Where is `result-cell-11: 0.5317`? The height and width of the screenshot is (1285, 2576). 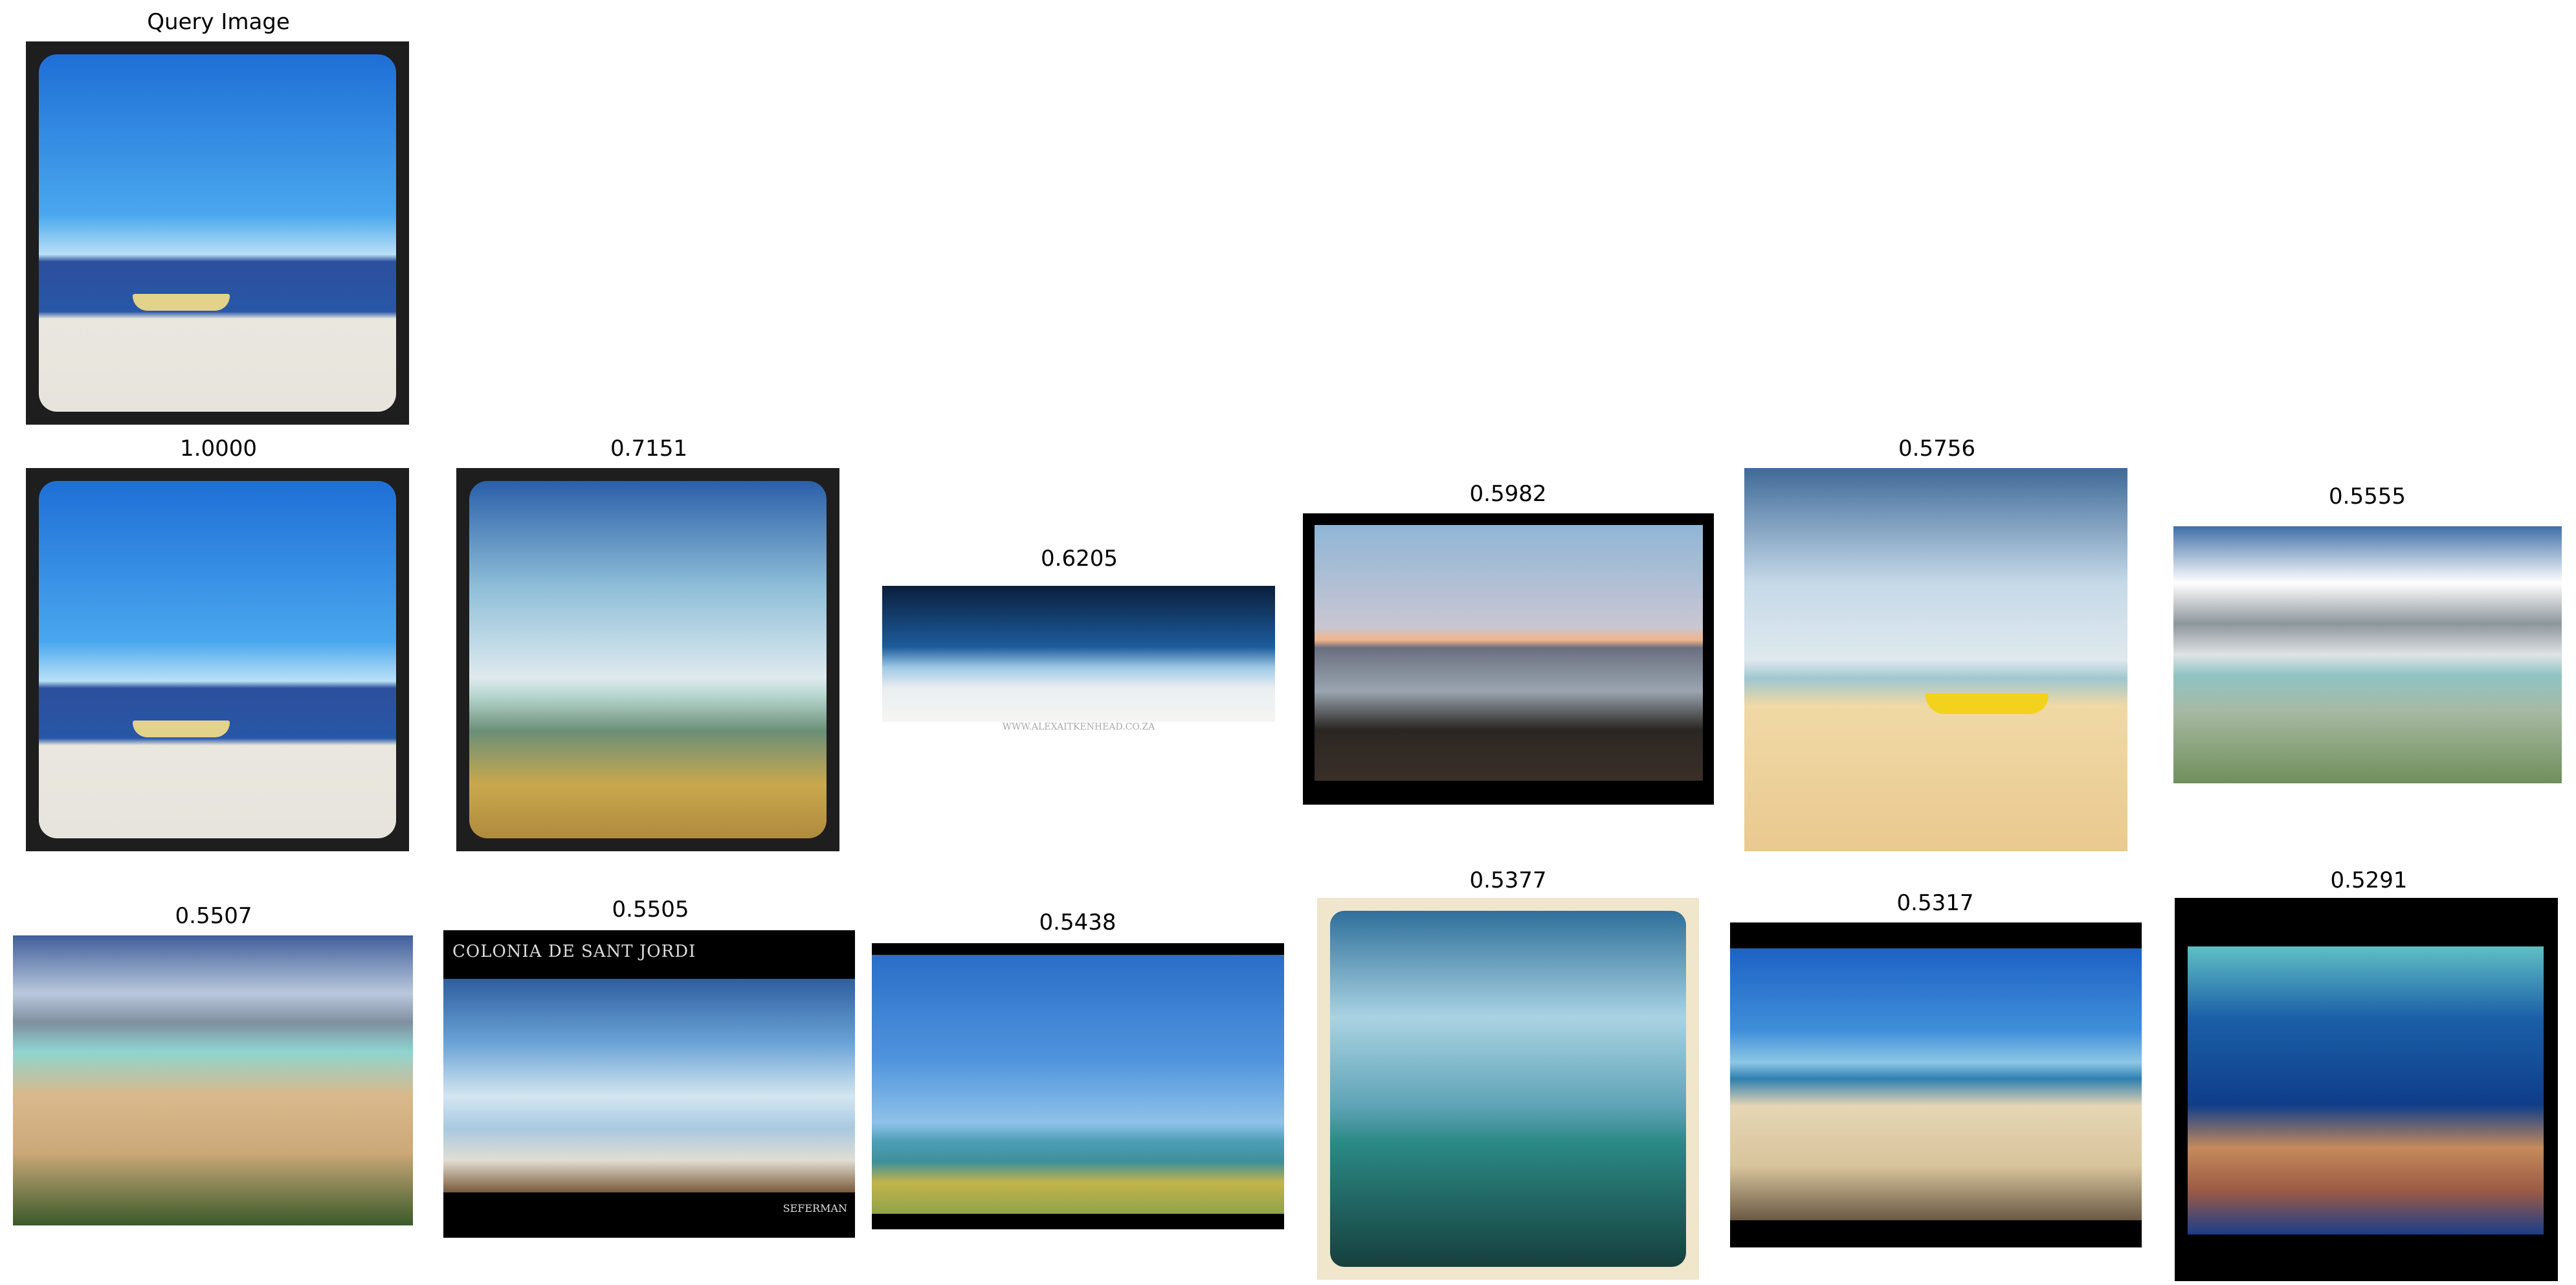 result-cell-11: 0.5317 is located at coordinates (1935, 1087).